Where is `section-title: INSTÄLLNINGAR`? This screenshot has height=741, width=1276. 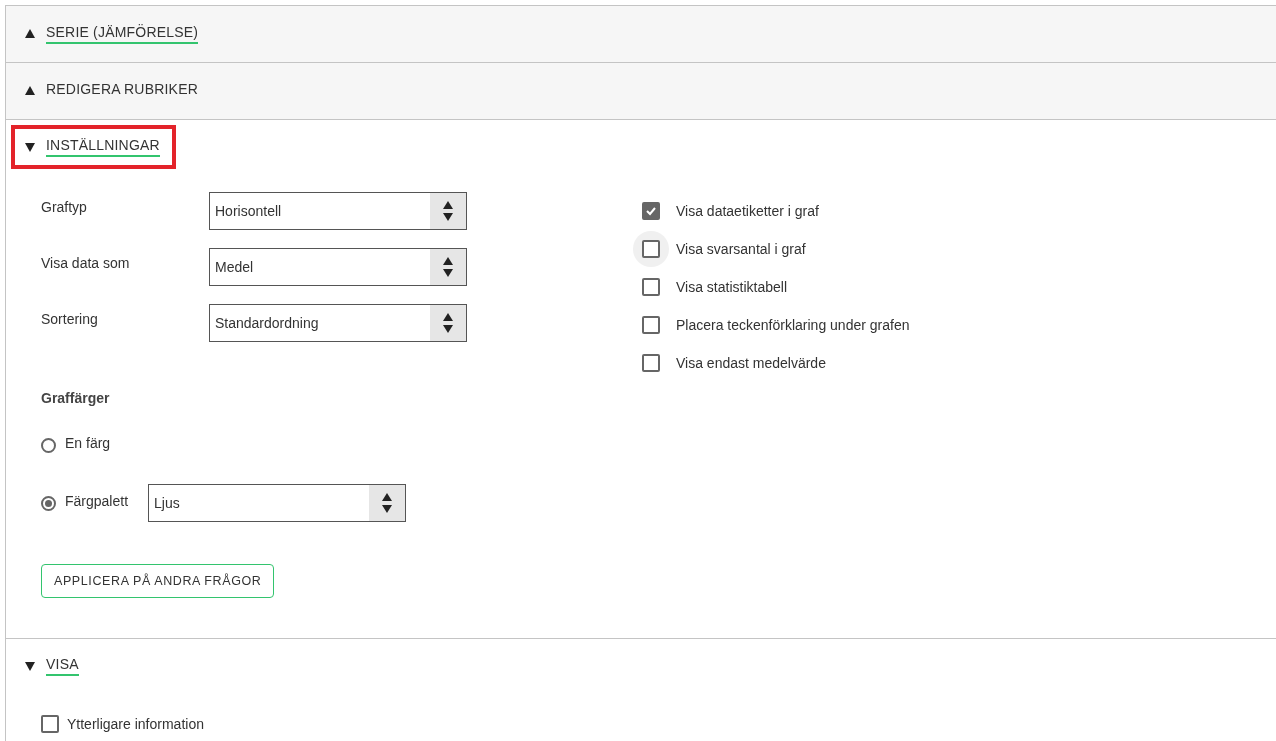 section-title: INSTÄLLNINGAR is located at coordinates (103, 147).